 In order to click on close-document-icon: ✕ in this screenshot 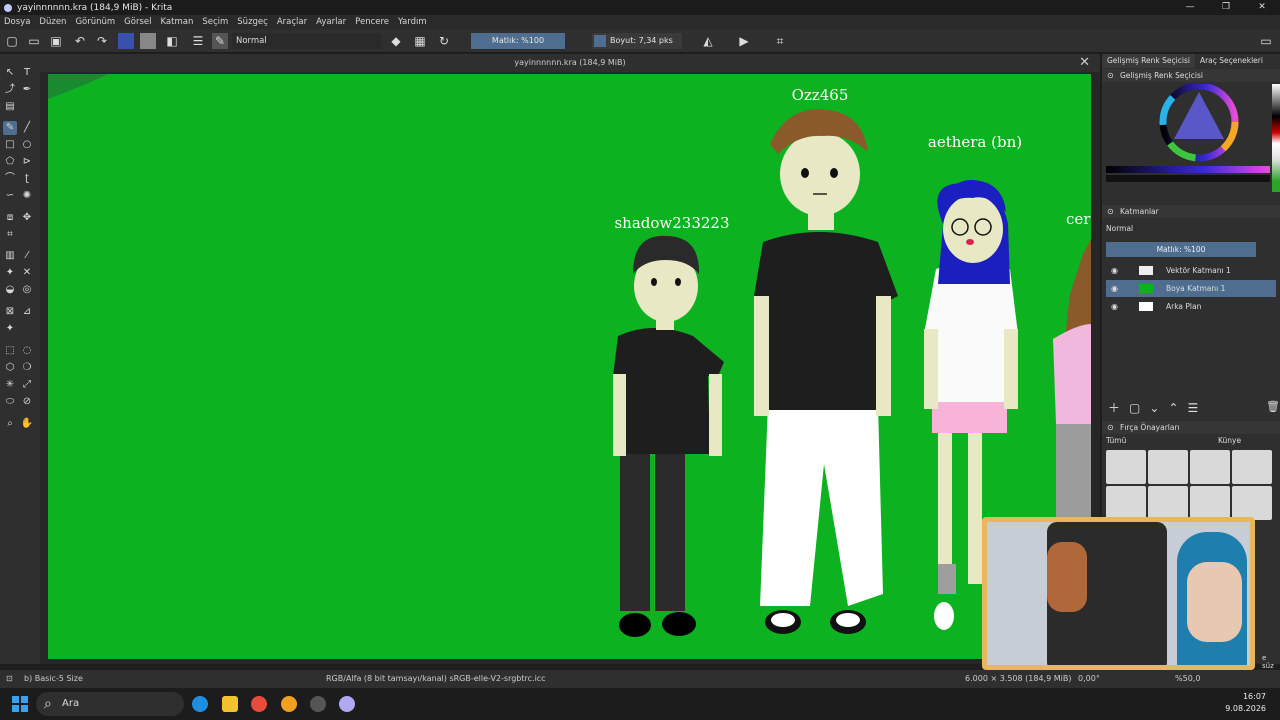, I will do `click(1084, 63)`.